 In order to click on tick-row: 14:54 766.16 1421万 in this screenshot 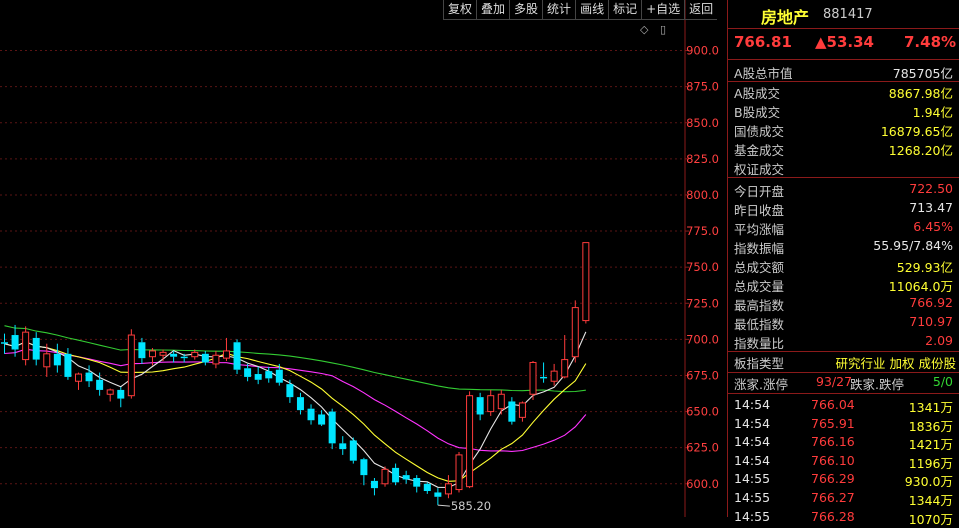, I will do `click(843, 442)`.